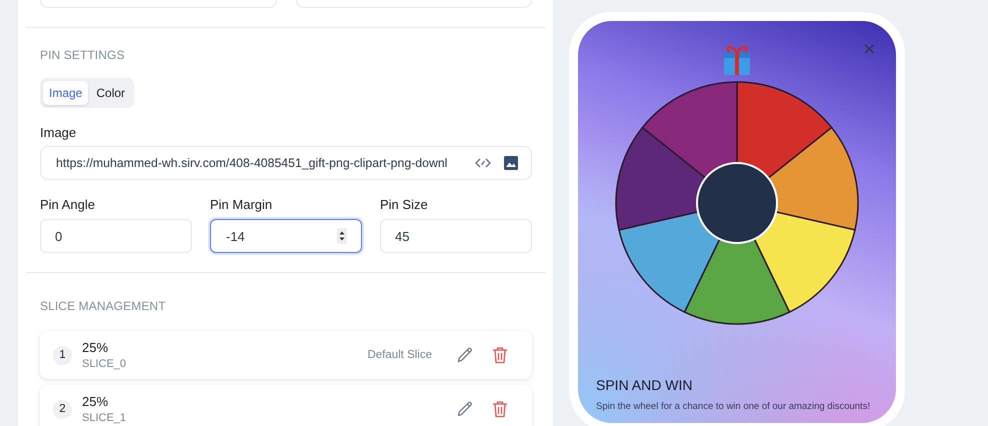 The height and width of the screenshot is (426, 988). Describe the element at coordinates (456, 236) in the screenshot. I see `input-field: 45` at that location.